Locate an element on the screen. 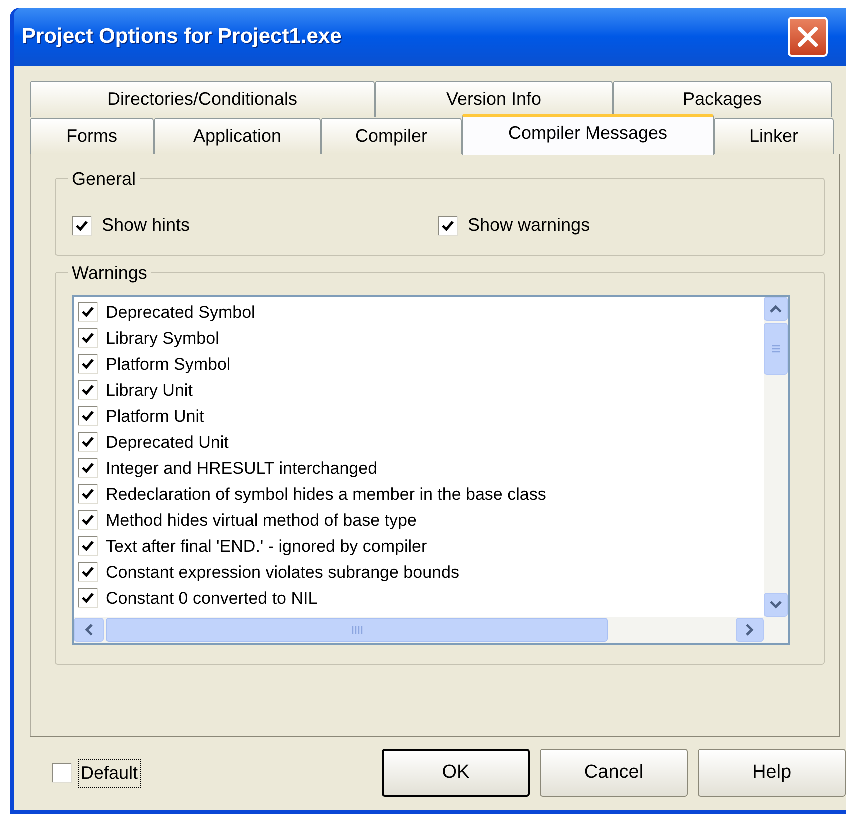  list-item-label: Method hides virtual method of base type is located at coordinates (261, 520).